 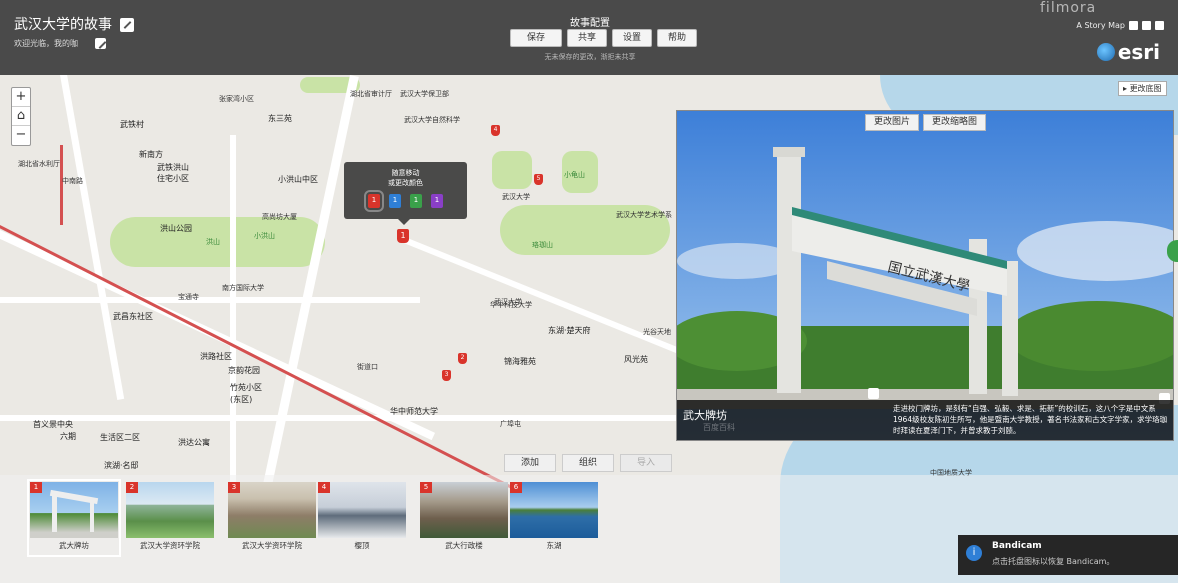 What do you see at coordinates (21, 135) in the screenshot?
I see `zoom-out-button: −` at bounding box center [21, 135].